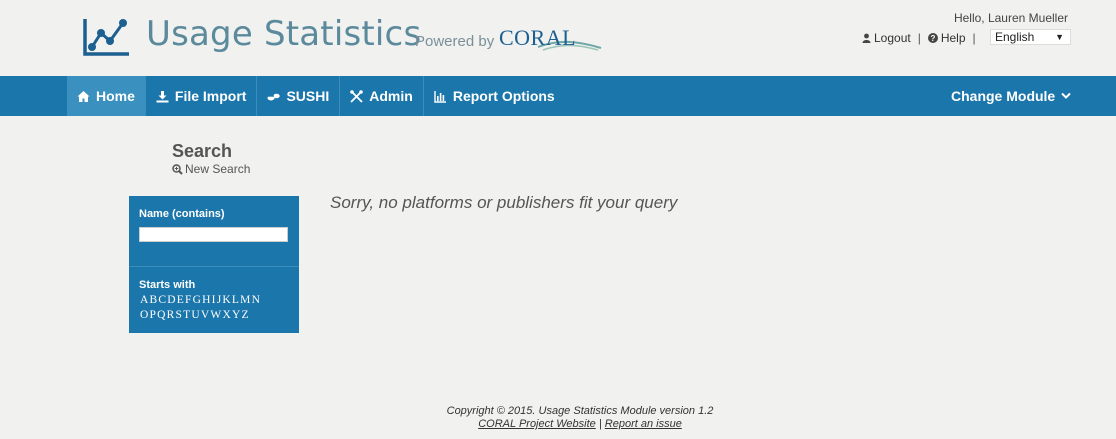  I want to click on nav-file-import: File Import, so click(202, 96).